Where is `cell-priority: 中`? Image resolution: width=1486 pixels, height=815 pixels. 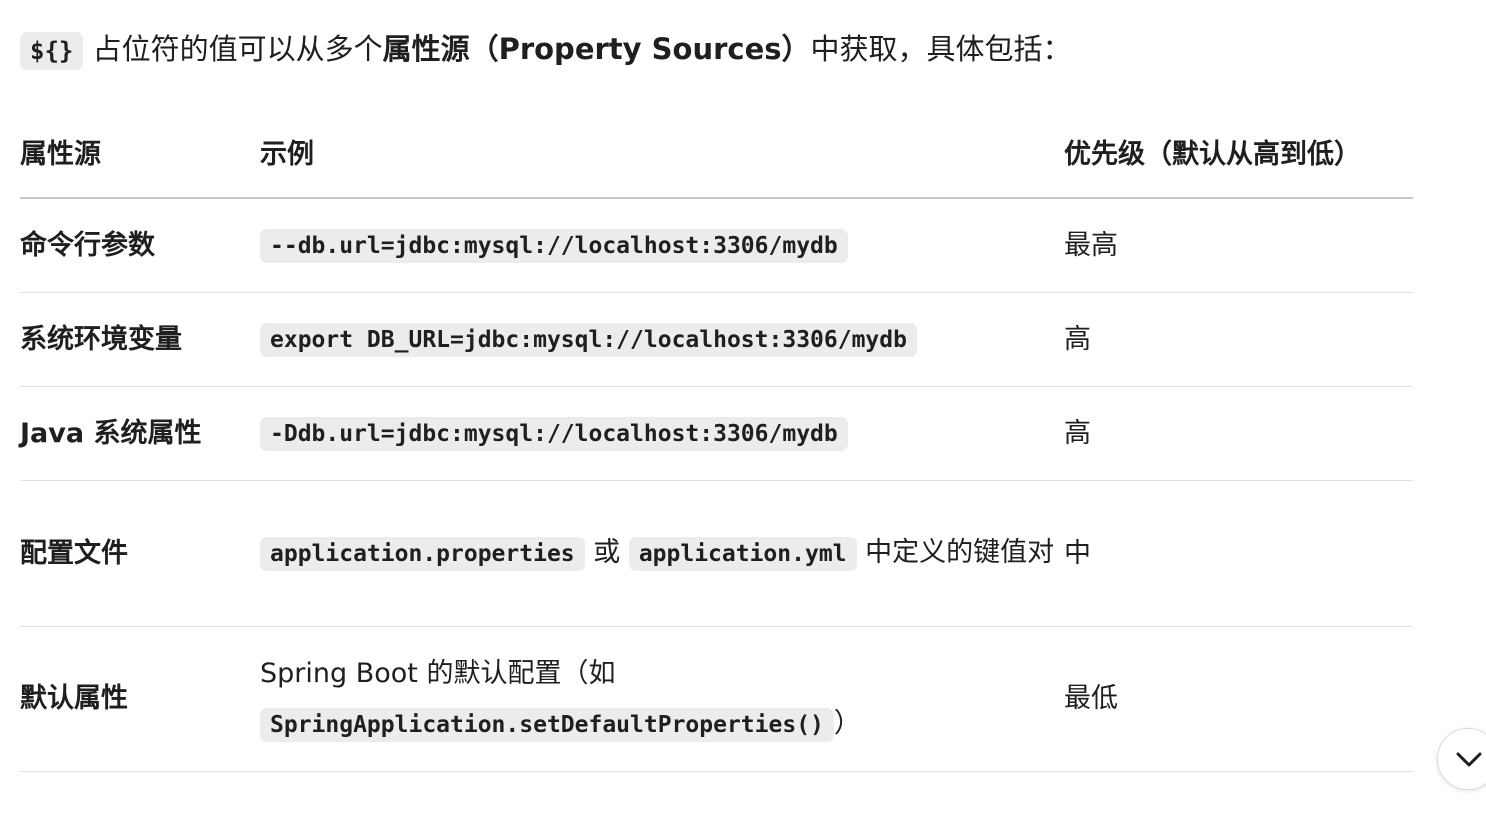 cell-priority: 中 is located at coordinates (1238, 553).